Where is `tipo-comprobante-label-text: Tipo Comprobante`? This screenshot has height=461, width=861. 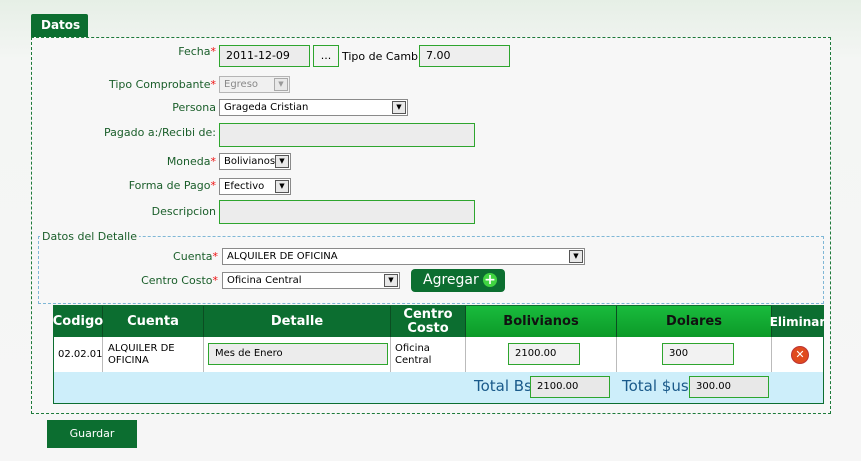
tipo-comprobante-label-text: Tipo Comprobante is located at coordinates (159, 84).